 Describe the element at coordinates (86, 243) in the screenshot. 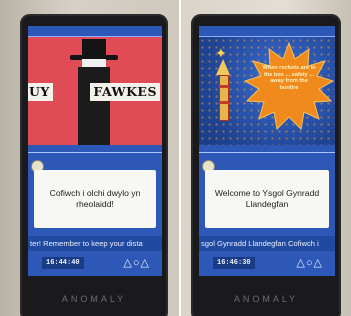

I see `ticker-text: ter! Remember to keep your dista` at that location.